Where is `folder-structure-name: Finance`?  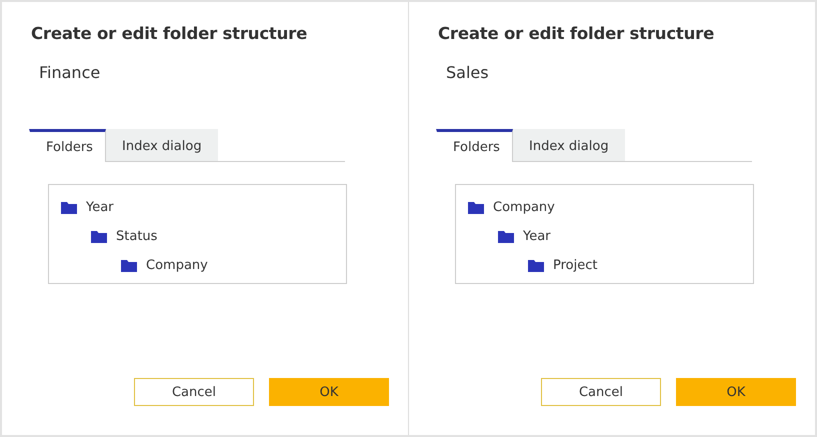
folder-structure-name: Finance is located at coordinates (70, 72).